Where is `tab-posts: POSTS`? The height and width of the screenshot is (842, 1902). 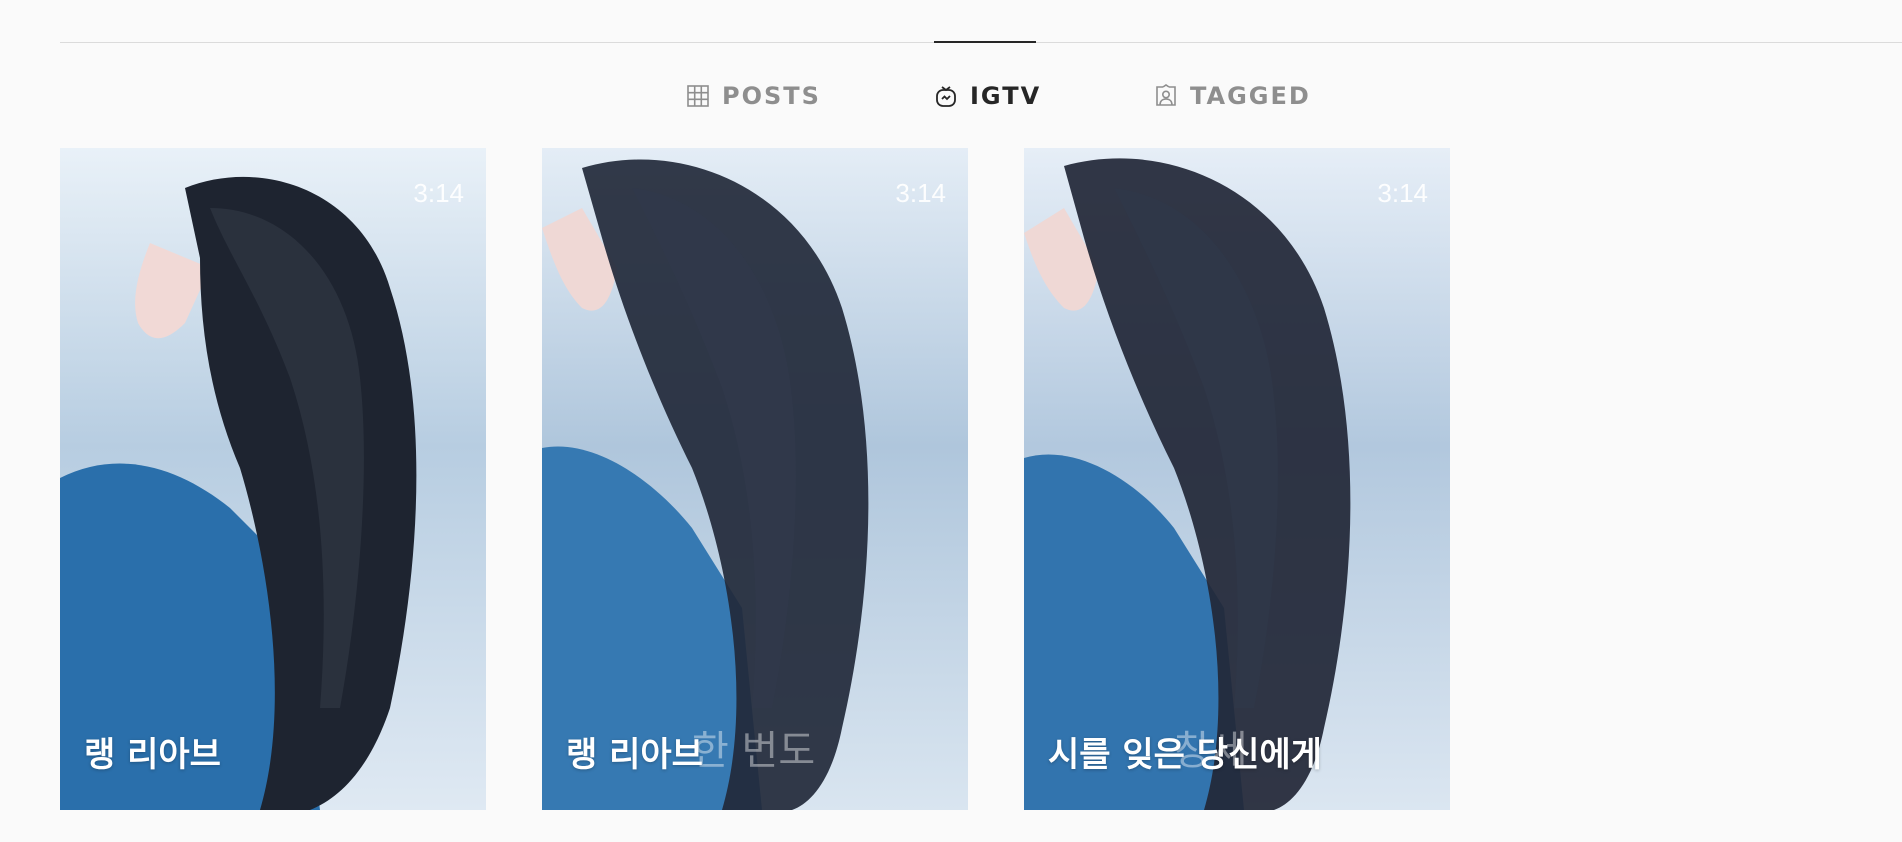 tab-posts: POSTS is located at coordinates (753, 96).